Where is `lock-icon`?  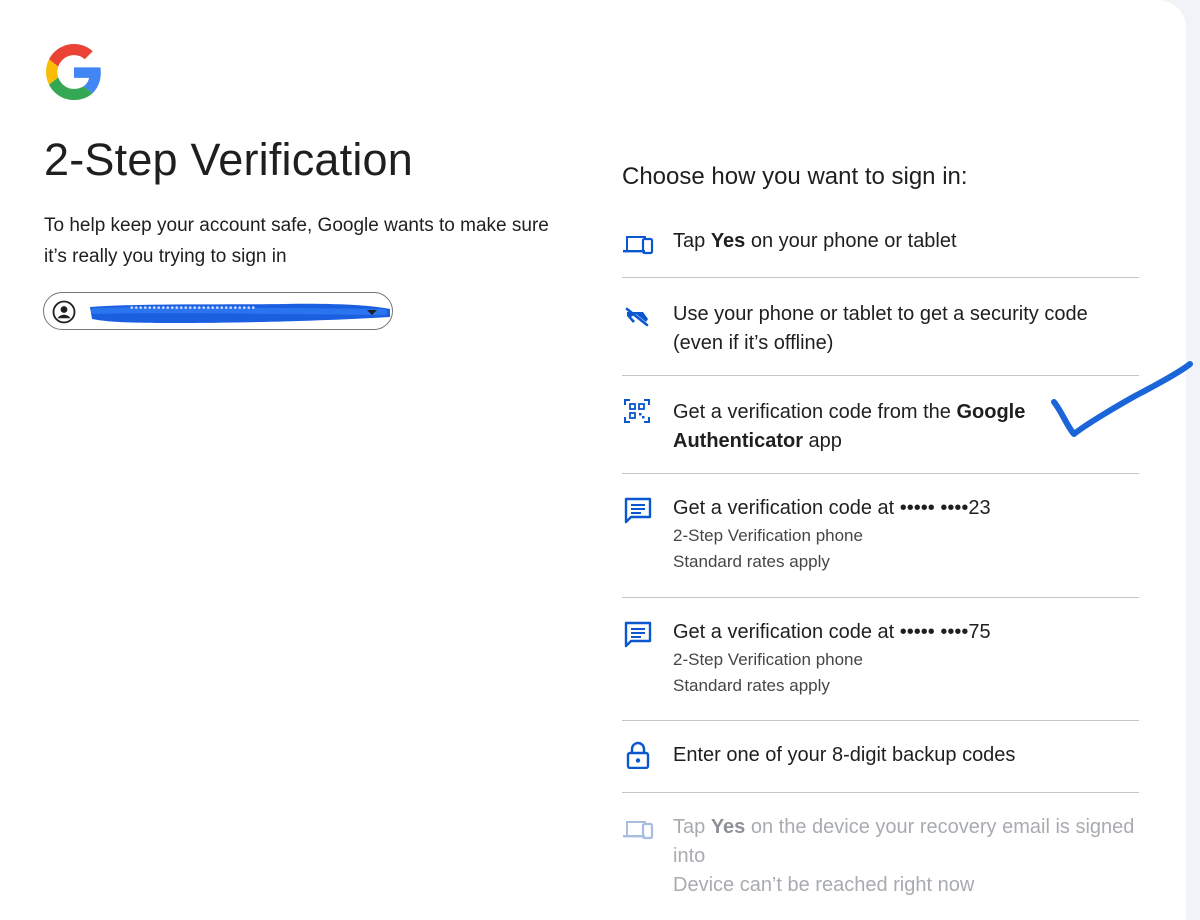
lock-icon is located at coordinates (638, 755).